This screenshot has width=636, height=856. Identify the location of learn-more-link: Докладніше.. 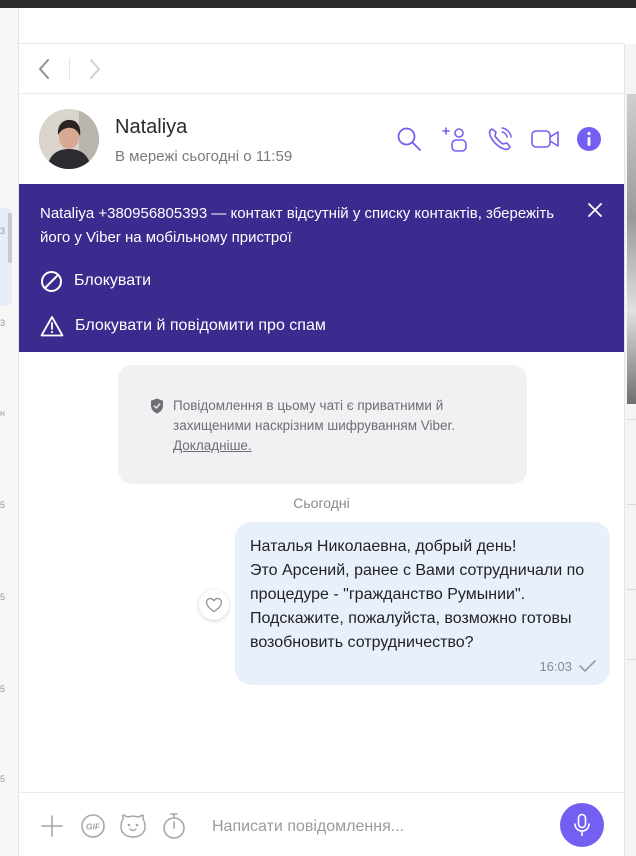
(212, 445).